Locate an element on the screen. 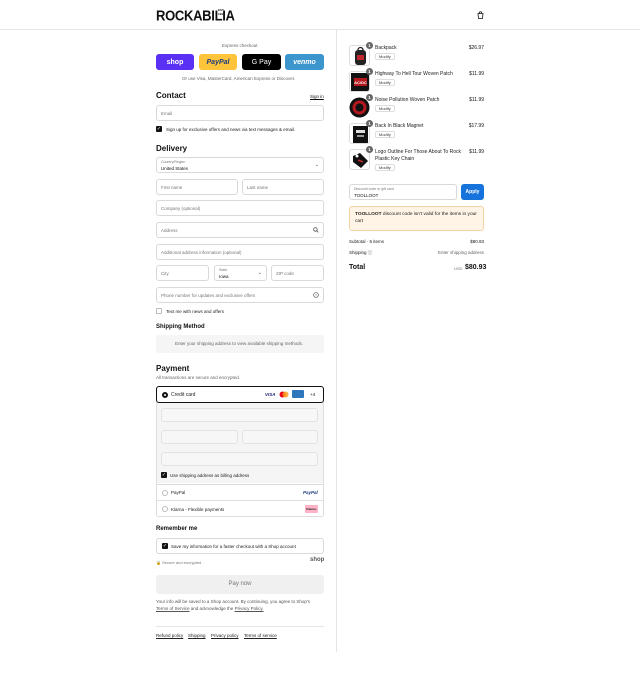  item-name: Logo Outline For Those About To Rock is located at coordinates (418, 152).